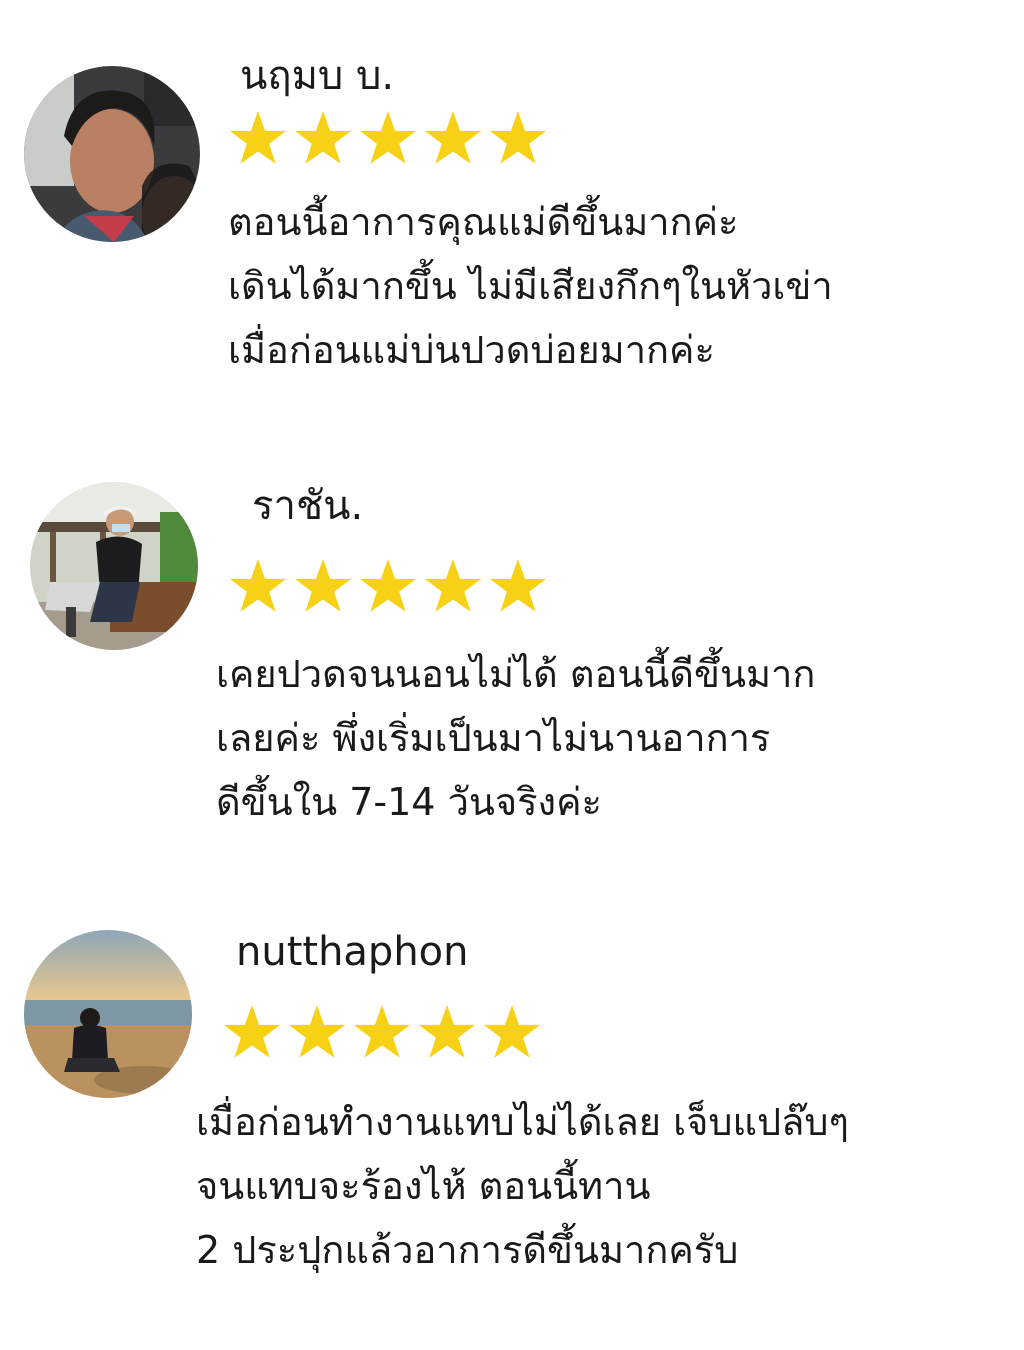 Image resolution: width=1024 pixels, height=1350 pixels. I want to click on review-text-line: 2 ประปุกแล้วอาการดีขึ้นมากครับ, so click(467, 1250).